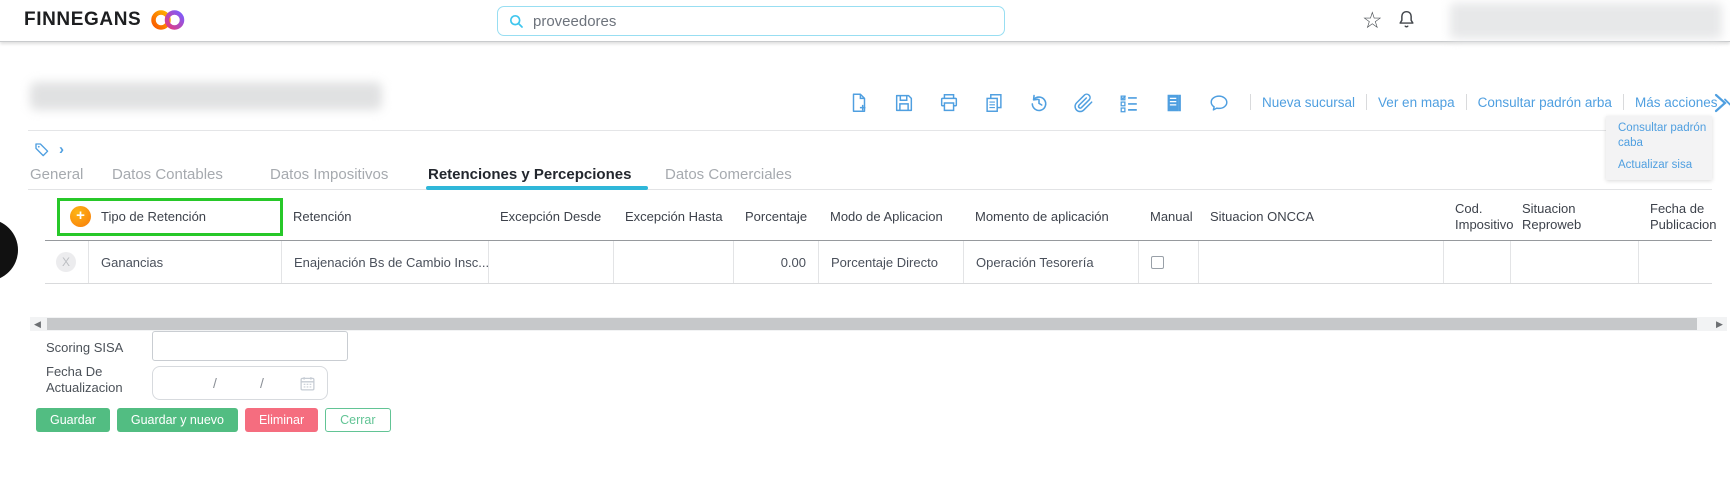 This screenshot has height=484, width=1730. Describe the element at coordinates (73, 420) in the screenshot. I see `save-button: Guardar` at that location.